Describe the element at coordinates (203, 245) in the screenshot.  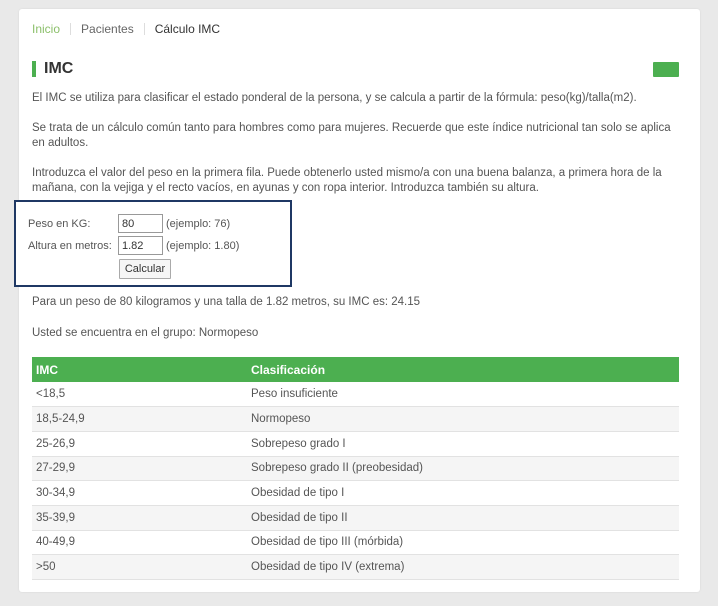
I see `height-hint: (ejemplo: 1.80)` at that location.